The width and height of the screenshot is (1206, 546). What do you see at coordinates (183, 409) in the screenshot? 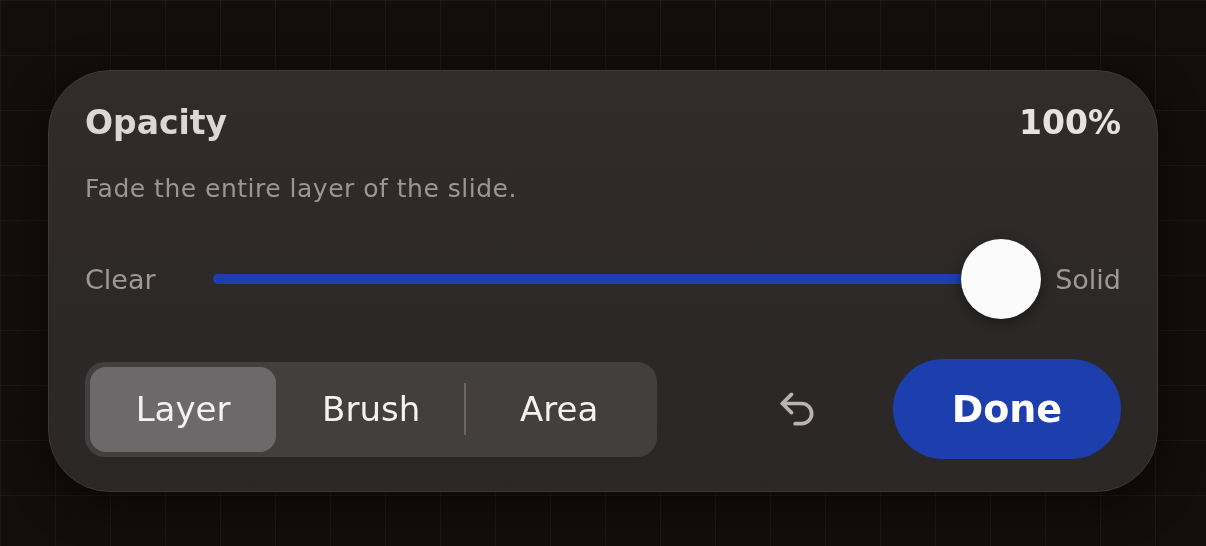
I see `mode-tab: Layer` at bounding box center [183, 409].